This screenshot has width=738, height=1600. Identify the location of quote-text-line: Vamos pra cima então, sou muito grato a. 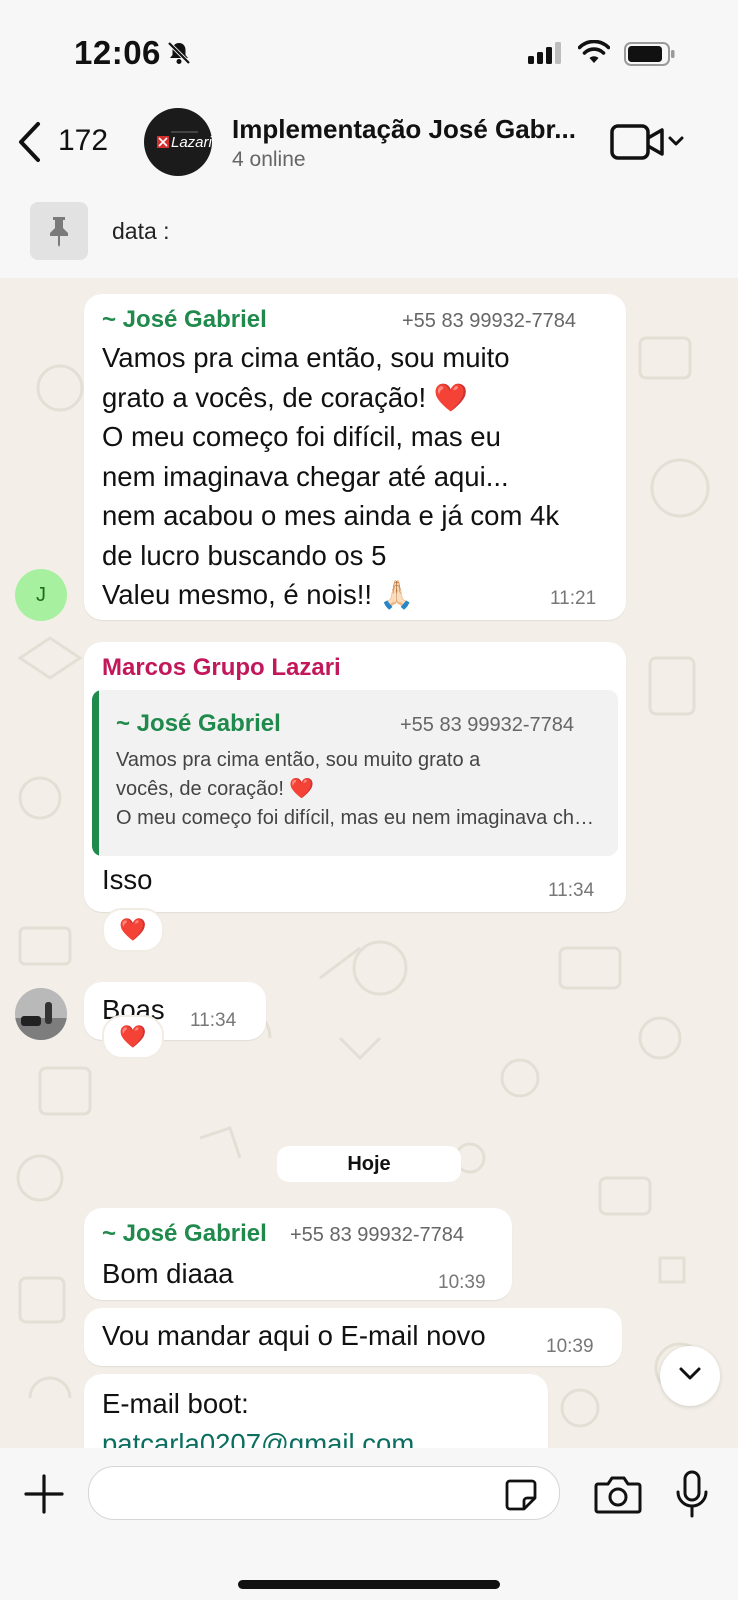
(298, 760).